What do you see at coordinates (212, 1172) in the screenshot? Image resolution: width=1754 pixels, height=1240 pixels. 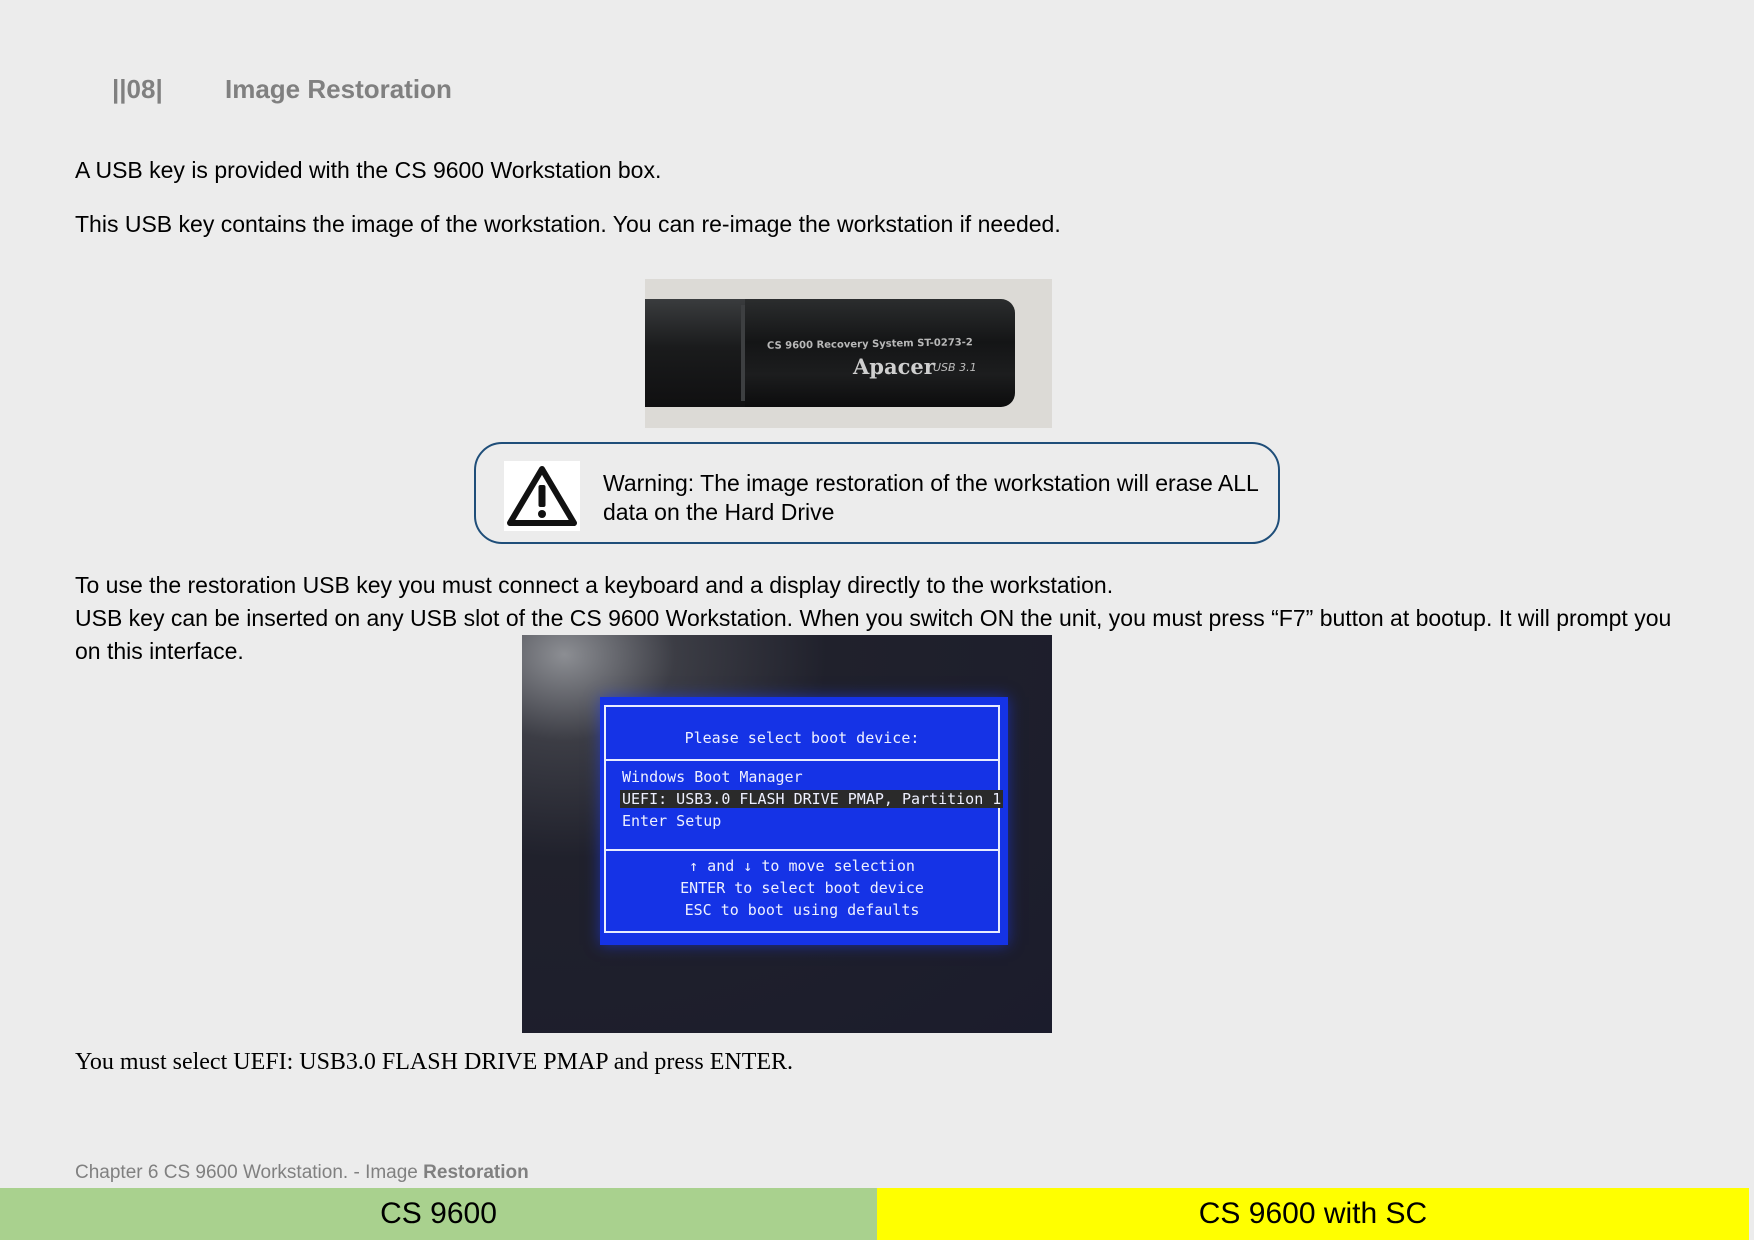 I see `footer-chapter-title: Chapter 6 CS 9600 Workstation.` at bounding box center [212, 1172].